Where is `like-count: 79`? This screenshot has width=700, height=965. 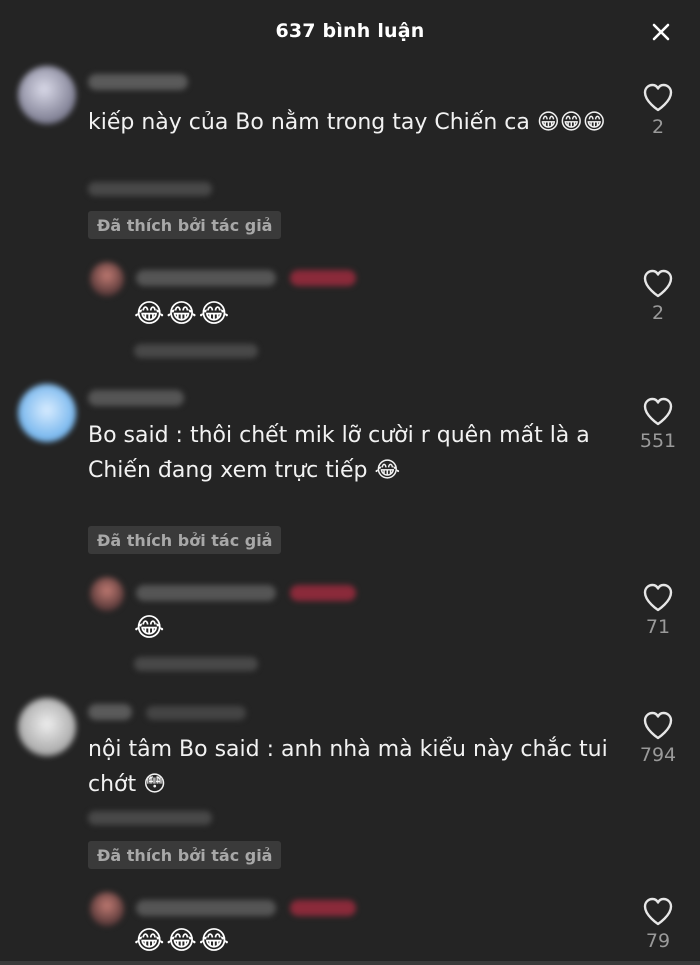 like-count: 79 is located at coordinates (658, 941).